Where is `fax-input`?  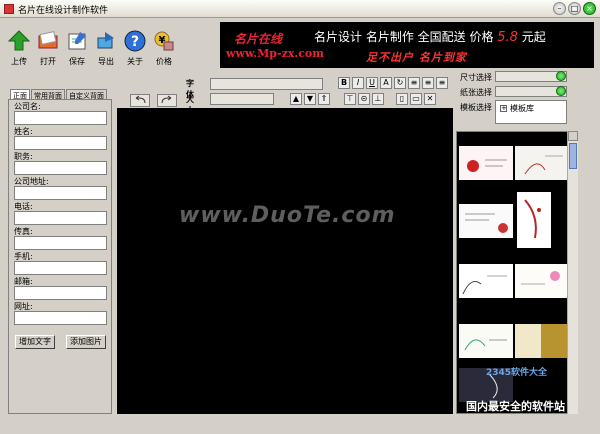 fax-input is located at coordinates (60, 243).